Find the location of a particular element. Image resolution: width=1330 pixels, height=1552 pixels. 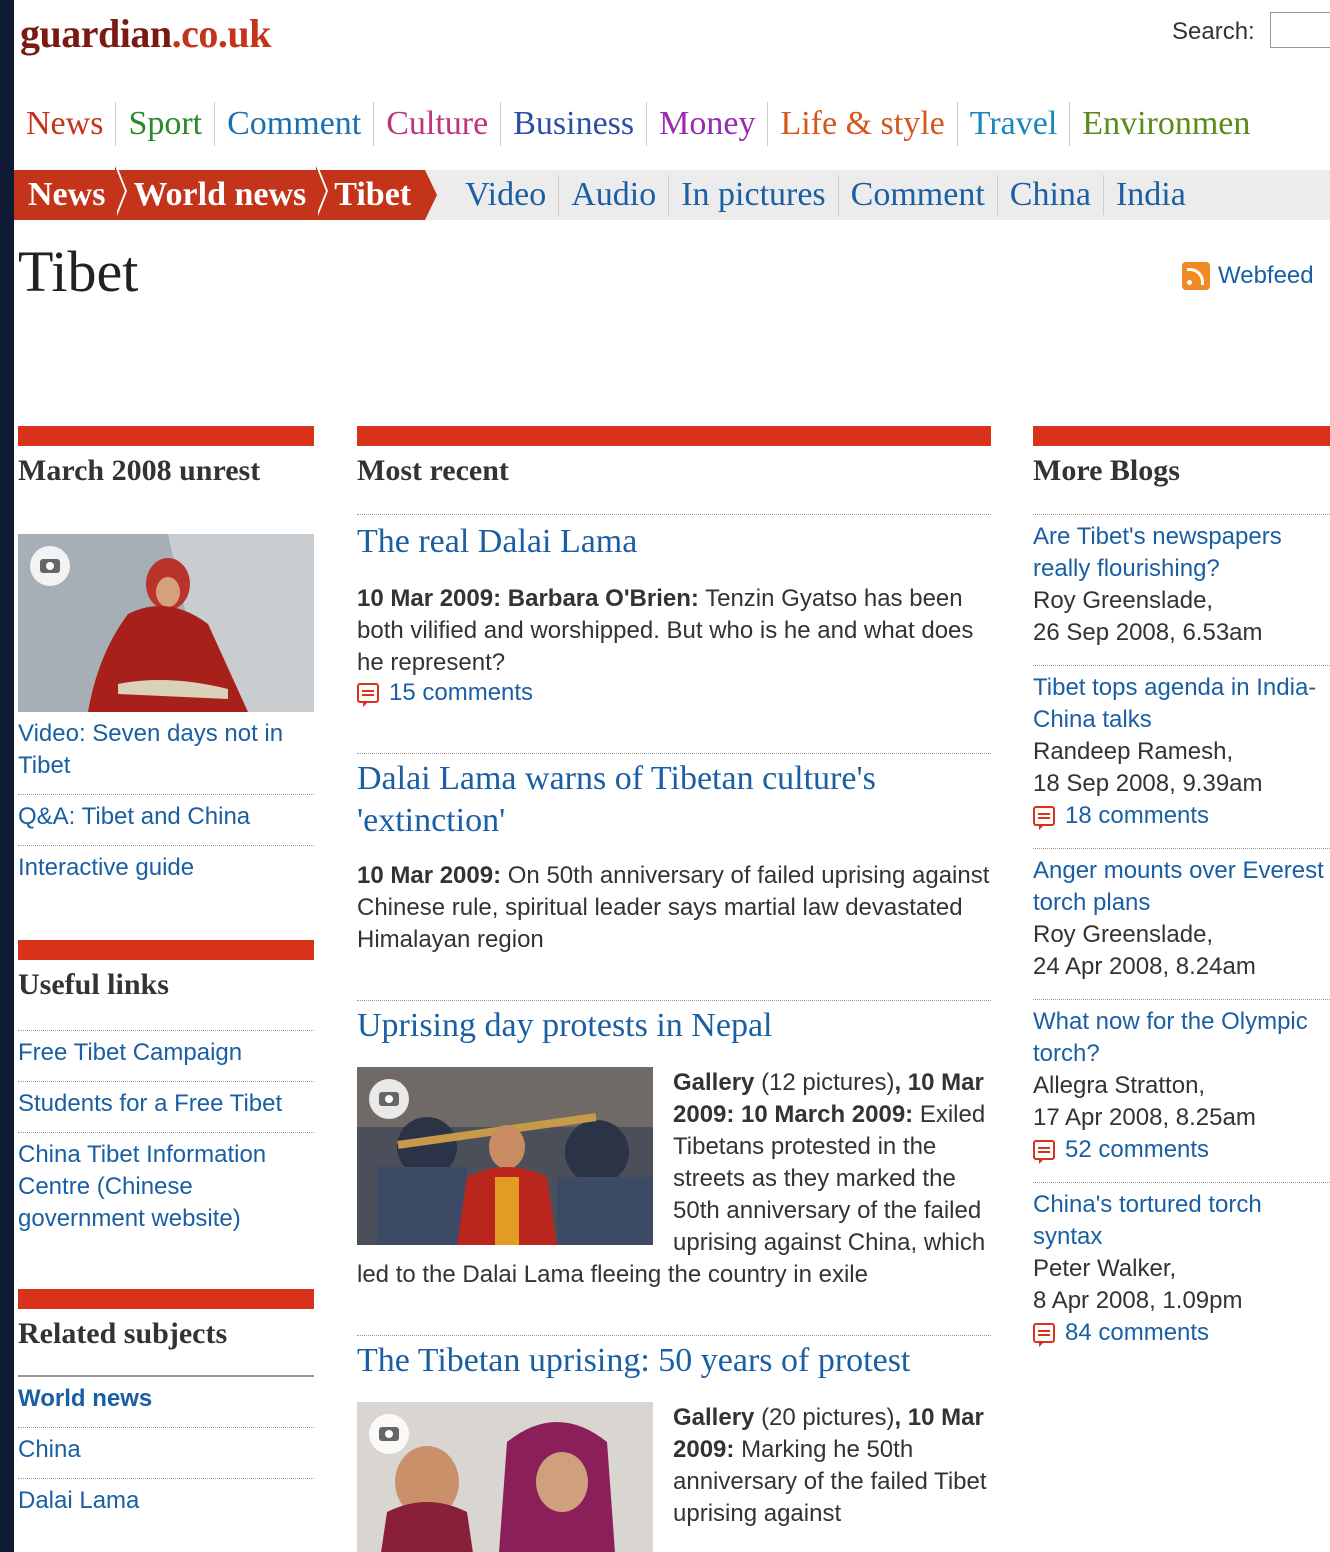

nav-travel: Travel is located at coordinates (1014, 124).